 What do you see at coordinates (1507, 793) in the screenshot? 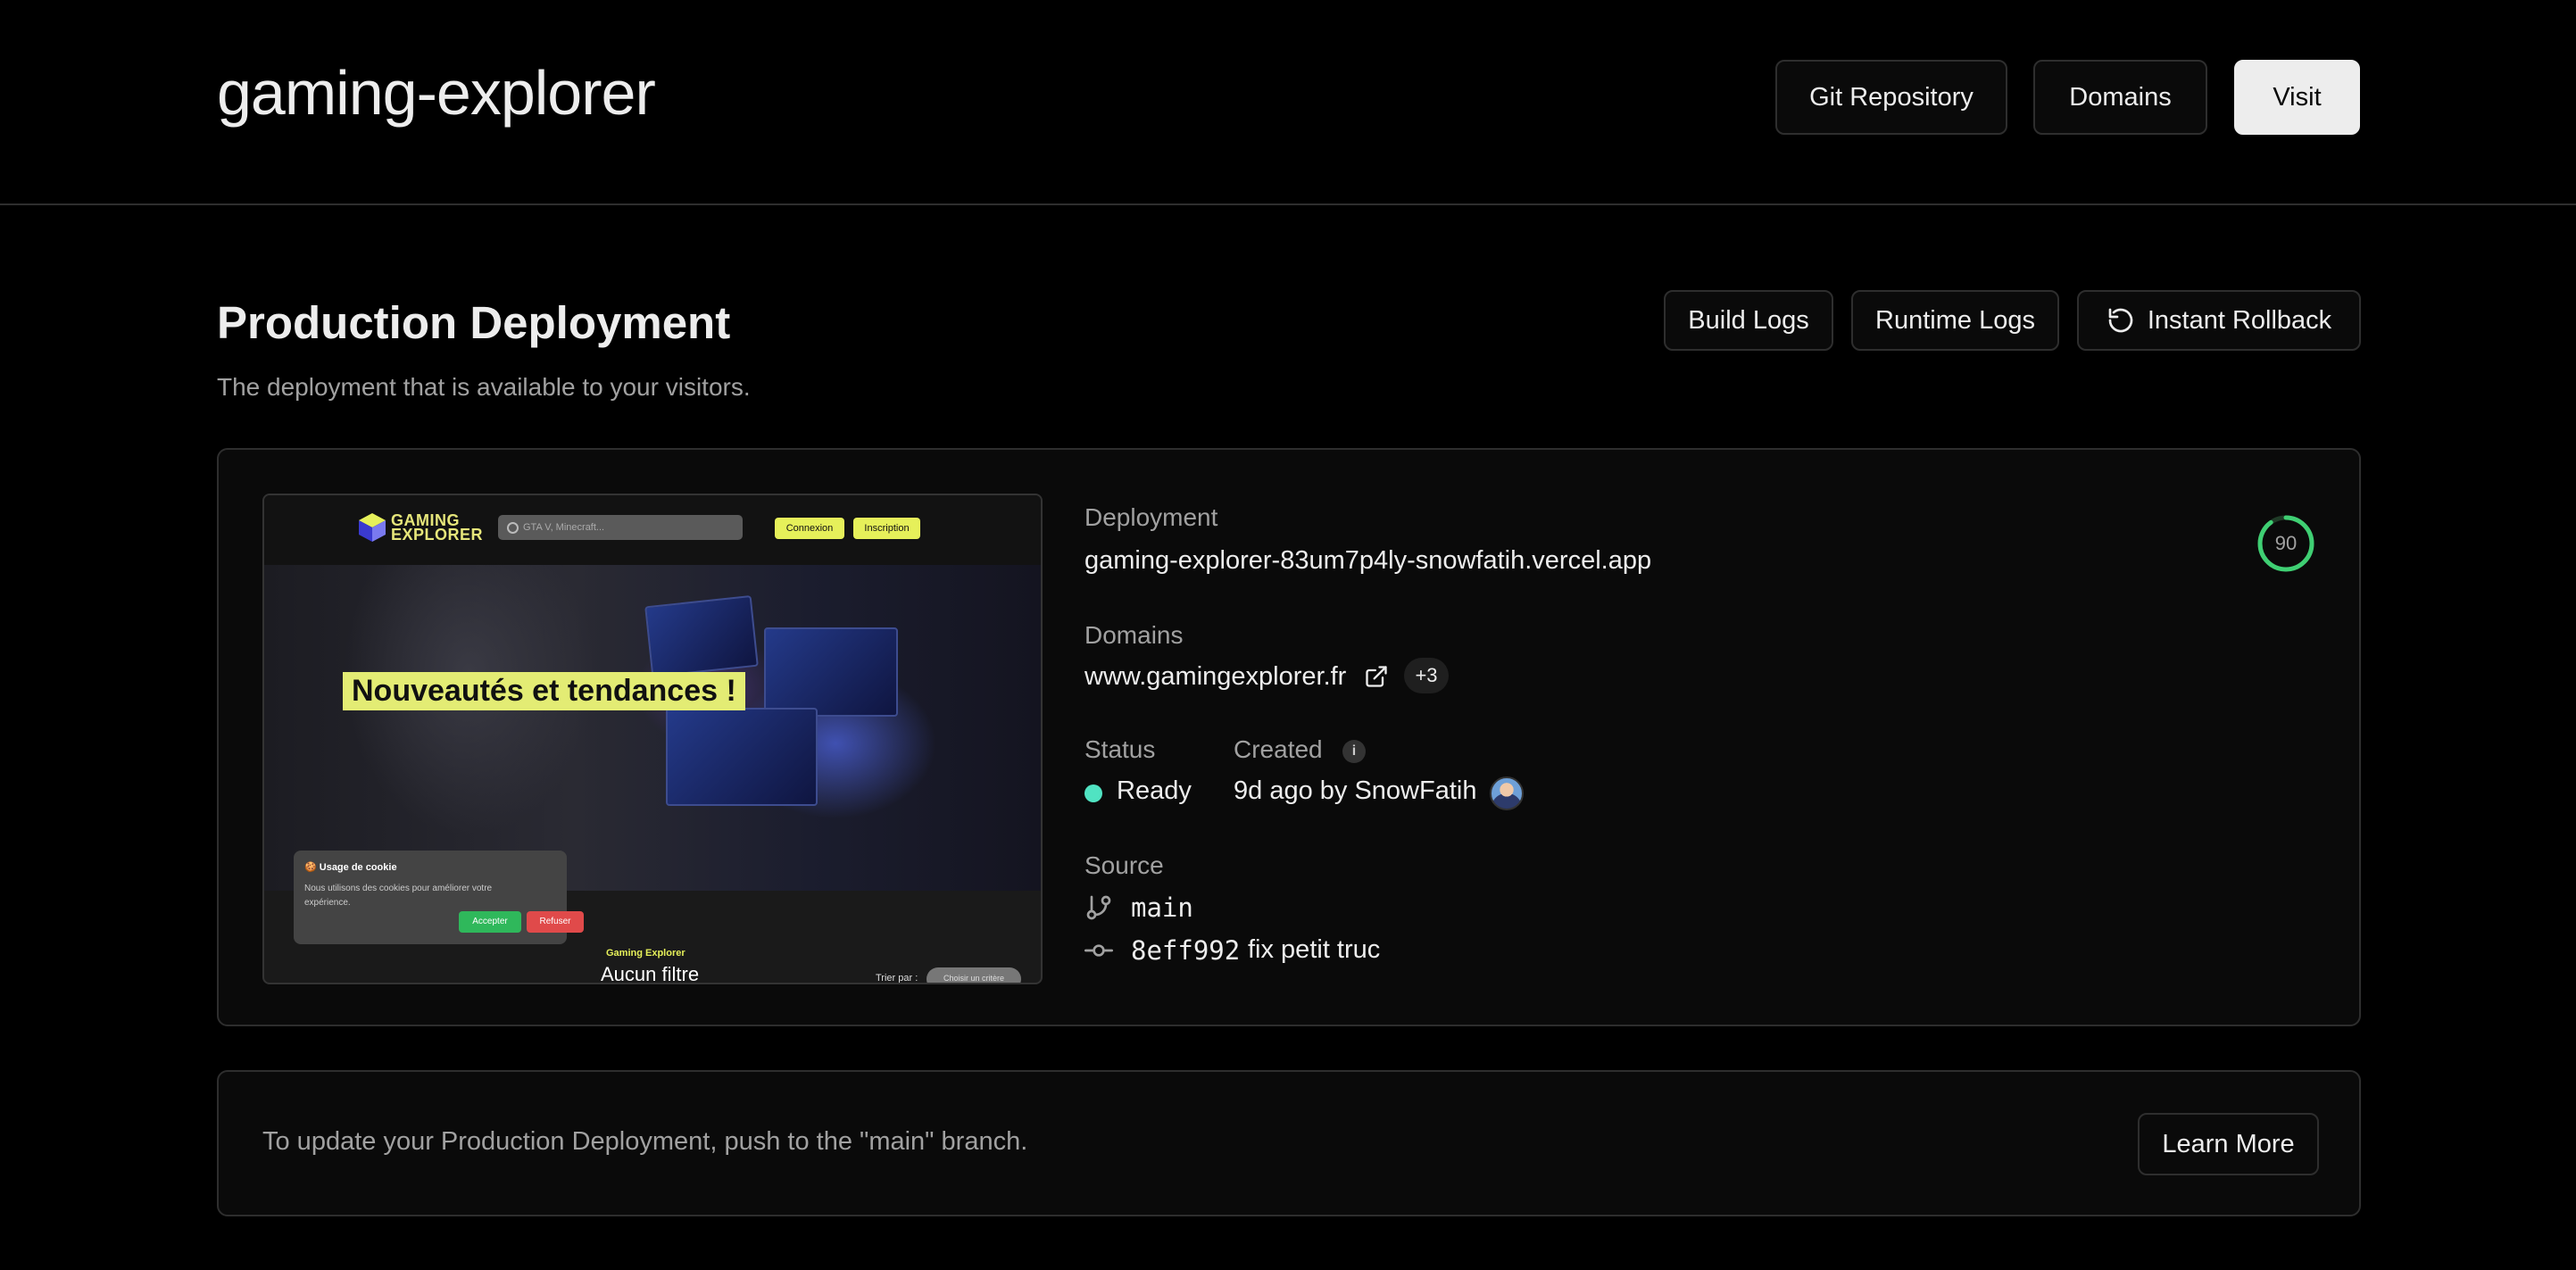
I see `avatar` at bounding box center [1507, 793].